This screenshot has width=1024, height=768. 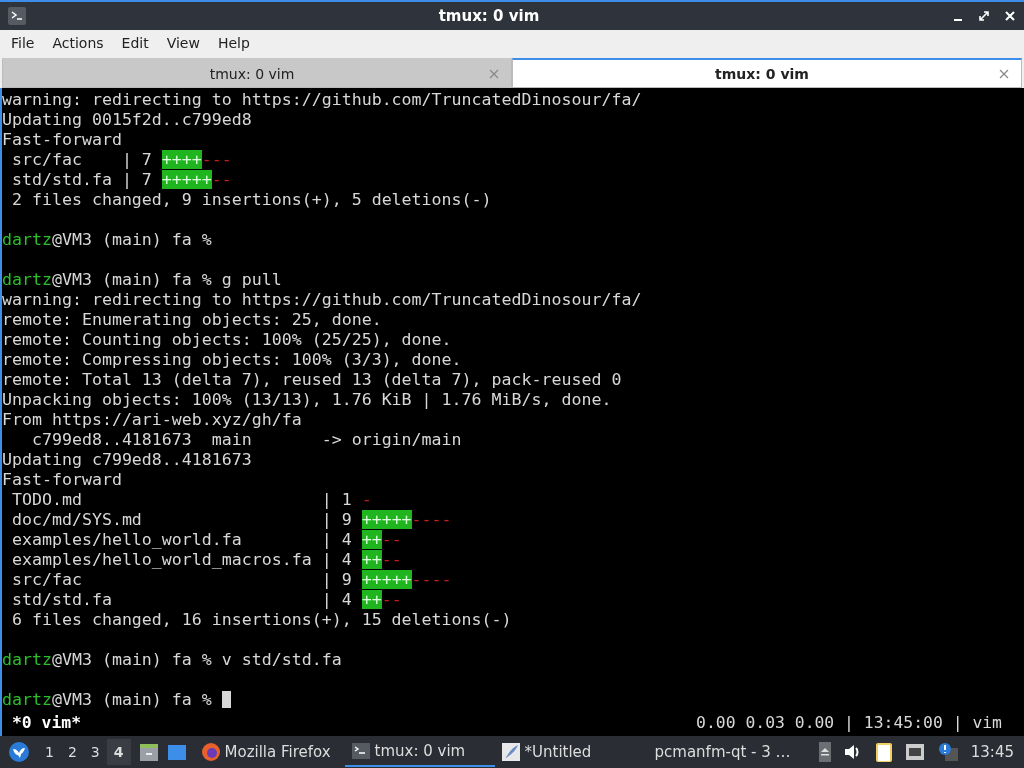 What do you see at coordinates (166, 279) in the screenshot?
I see `prompt-text: @VM3 (main) fa % g pull` at bounding box center [166, 279].